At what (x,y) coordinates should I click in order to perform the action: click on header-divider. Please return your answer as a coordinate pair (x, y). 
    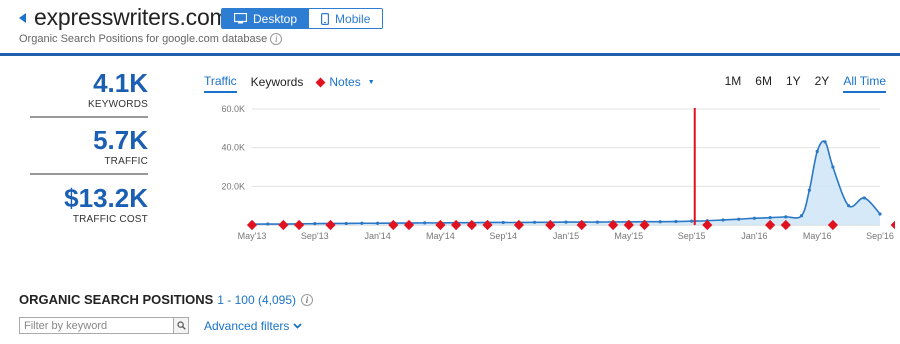
    Looking at the image, I should click on (450, 54).